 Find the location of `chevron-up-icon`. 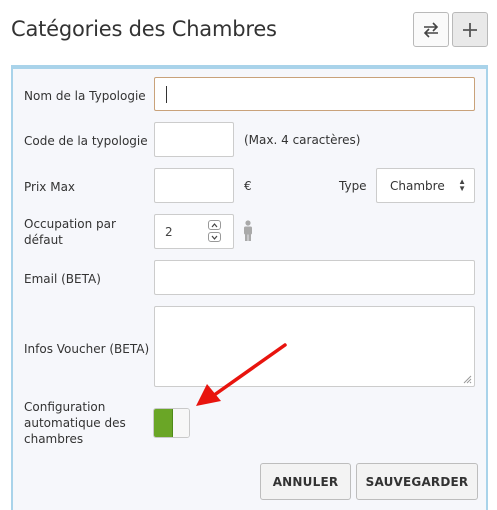

chevron-up-icon is located at coordinates (214, 224).